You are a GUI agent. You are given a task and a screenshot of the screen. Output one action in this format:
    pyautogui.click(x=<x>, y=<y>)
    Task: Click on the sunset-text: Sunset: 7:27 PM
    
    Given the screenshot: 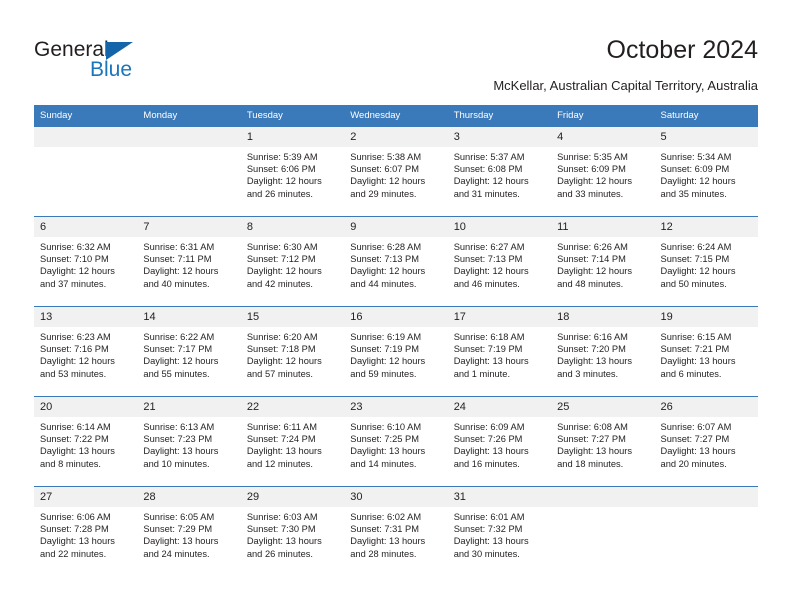 What is the action you would take?
    pyautogui.click(x=591, y=439)
    